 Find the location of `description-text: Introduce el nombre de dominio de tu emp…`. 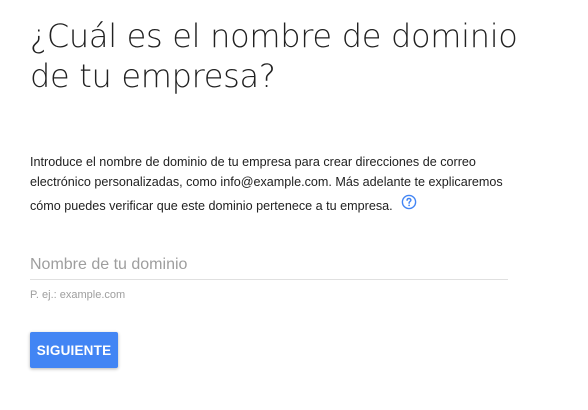

description-text: Introduce el nombre de dominio de tu emp… is located at coordinates (266, 184).